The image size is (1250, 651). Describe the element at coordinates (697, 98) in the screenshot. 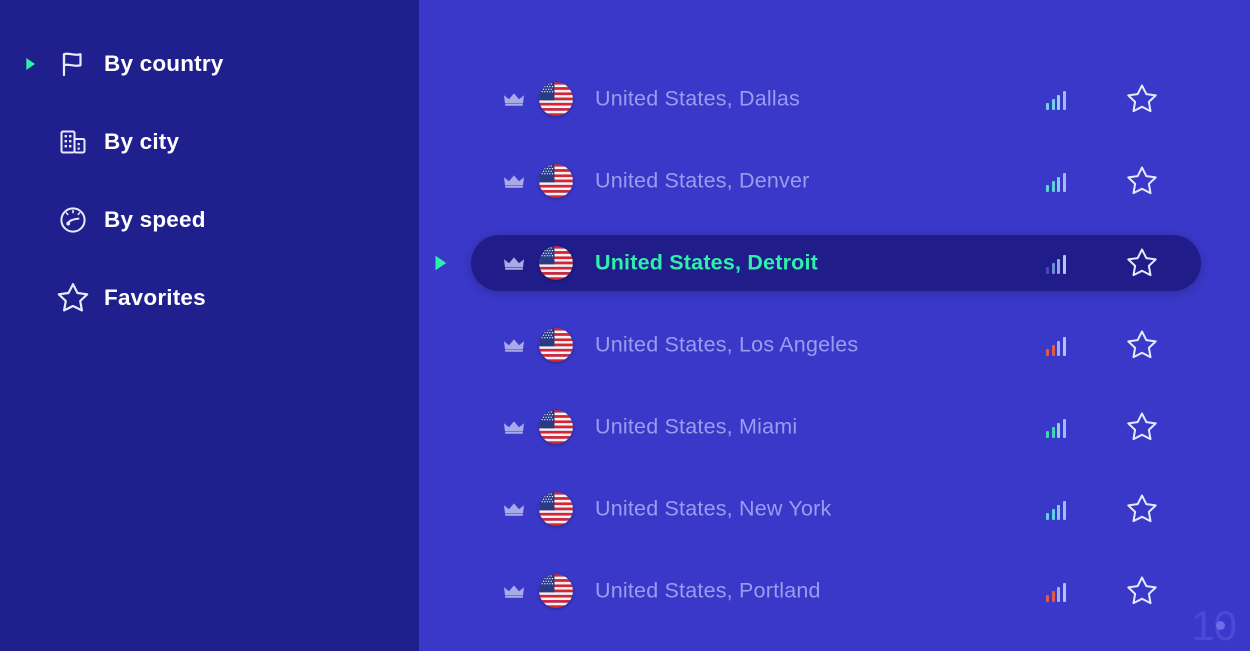

I see `server-name-label: United States, Dallas` at that location.